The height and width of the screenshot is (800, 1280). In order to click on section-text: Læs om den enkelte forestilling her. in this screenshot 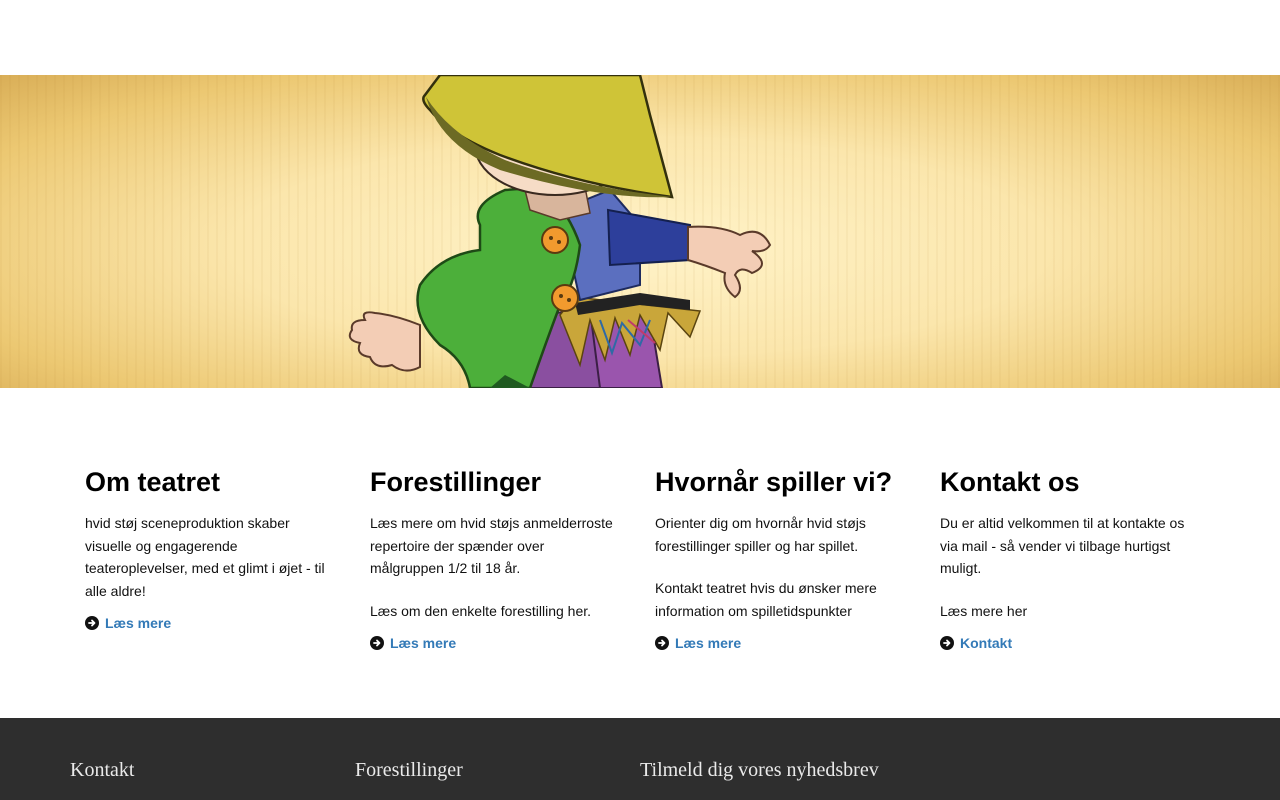, I will do `click(481, 610)`.